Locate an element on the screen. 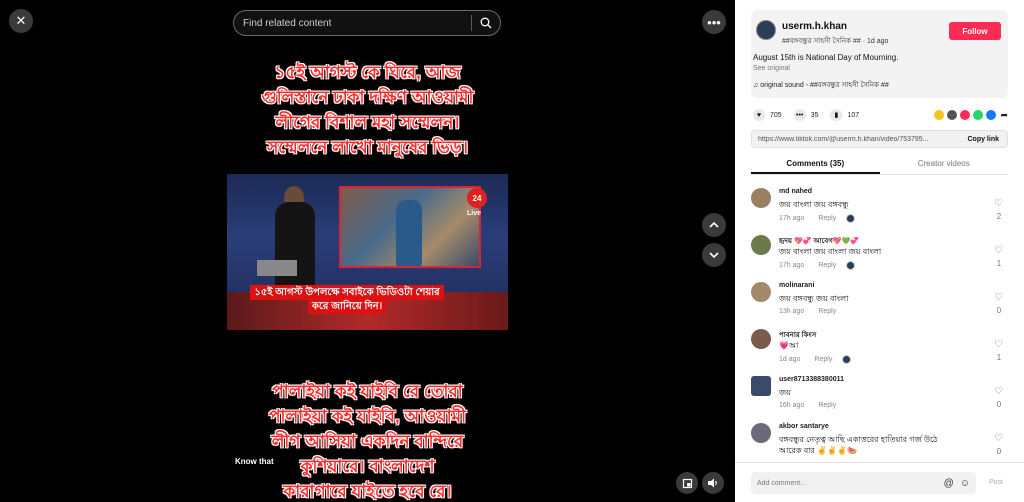 The image size is (1024, 502). comment-icon: ••• is located at coordinates (799, 115).